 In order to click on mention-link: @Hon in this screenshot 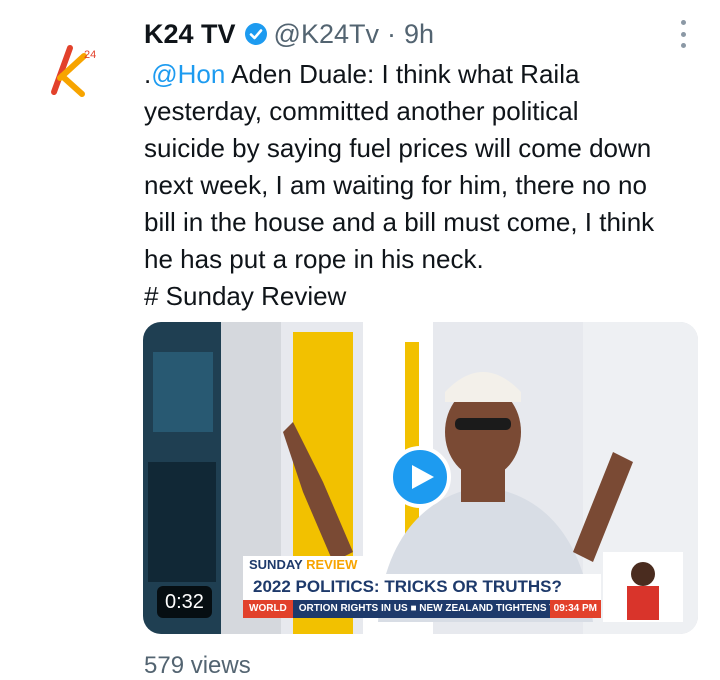, I will do `click(188, 74)`.